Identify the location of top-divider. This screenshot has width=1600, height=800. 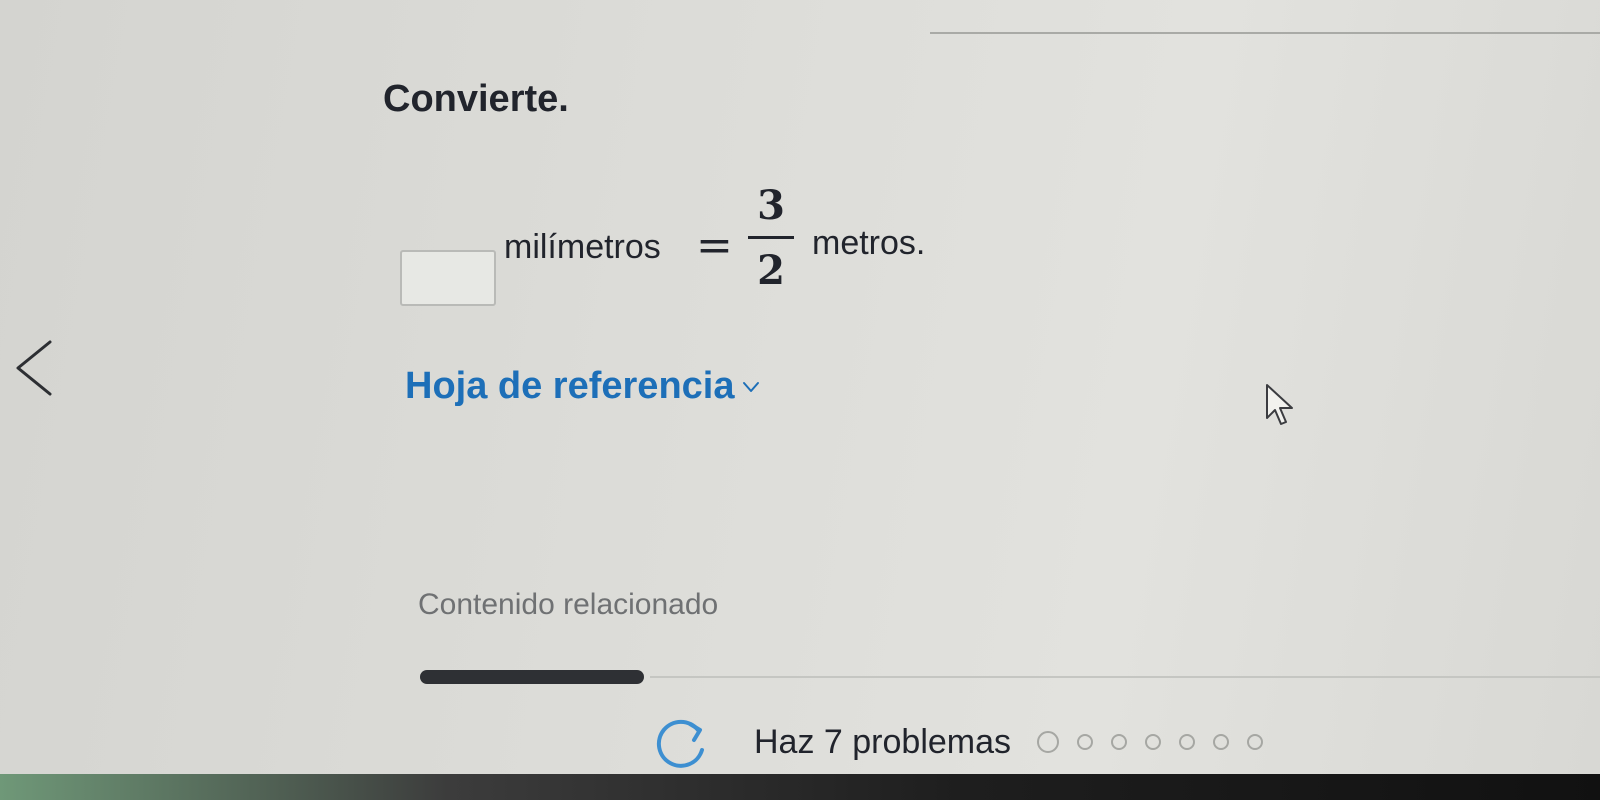
(1265, 33).